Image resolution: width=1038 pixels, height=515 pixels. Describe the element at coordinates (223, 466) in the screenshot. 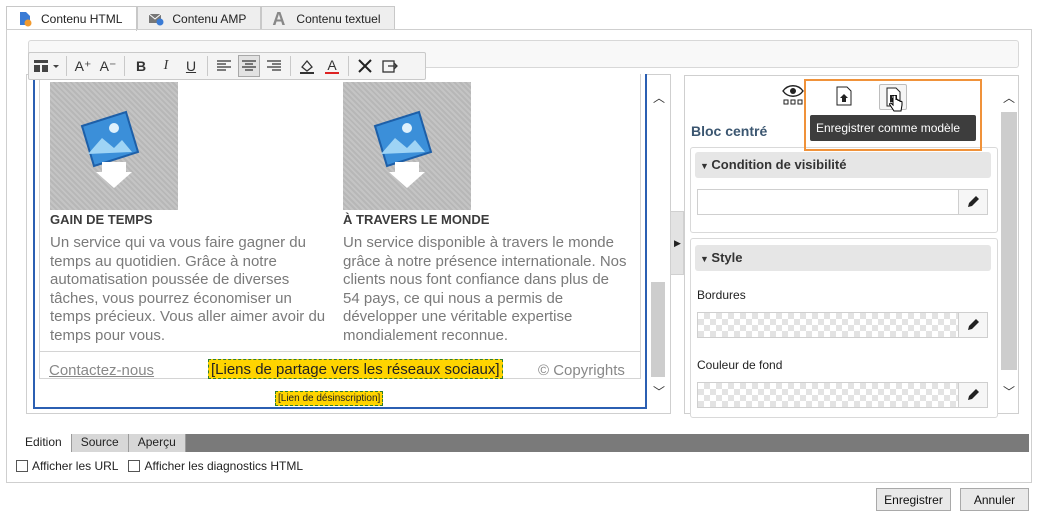

I see `show-diagnostics-label: Afficher les diagnostics HTML` at that location.